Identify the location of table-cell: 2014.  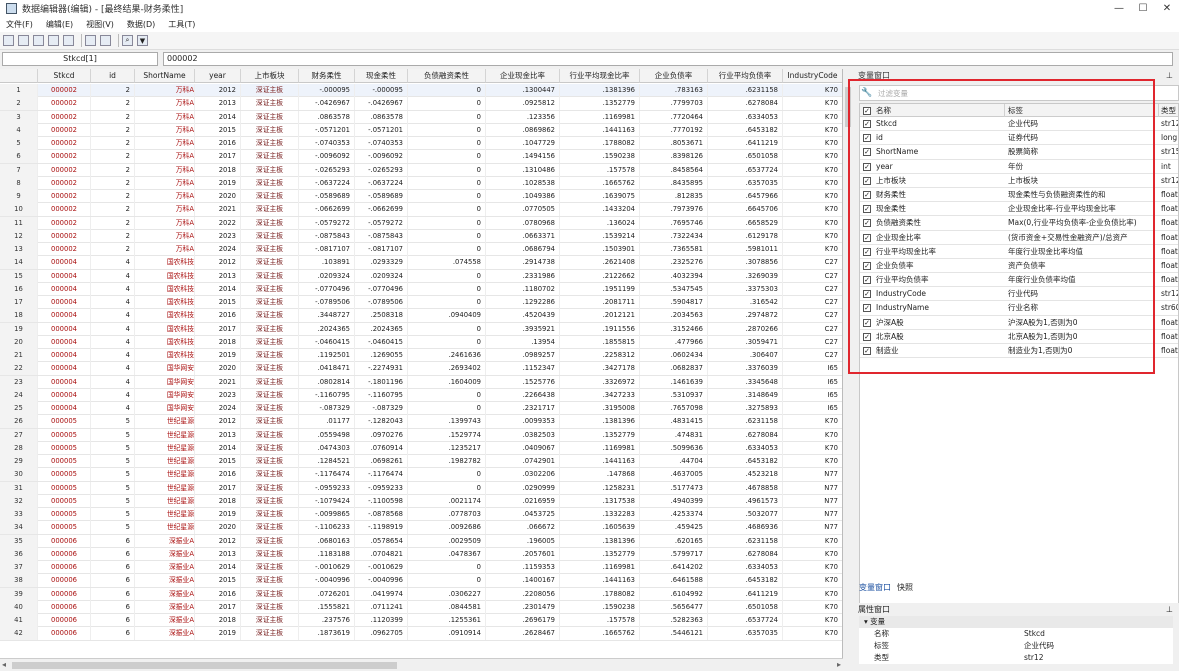
(218, 289).